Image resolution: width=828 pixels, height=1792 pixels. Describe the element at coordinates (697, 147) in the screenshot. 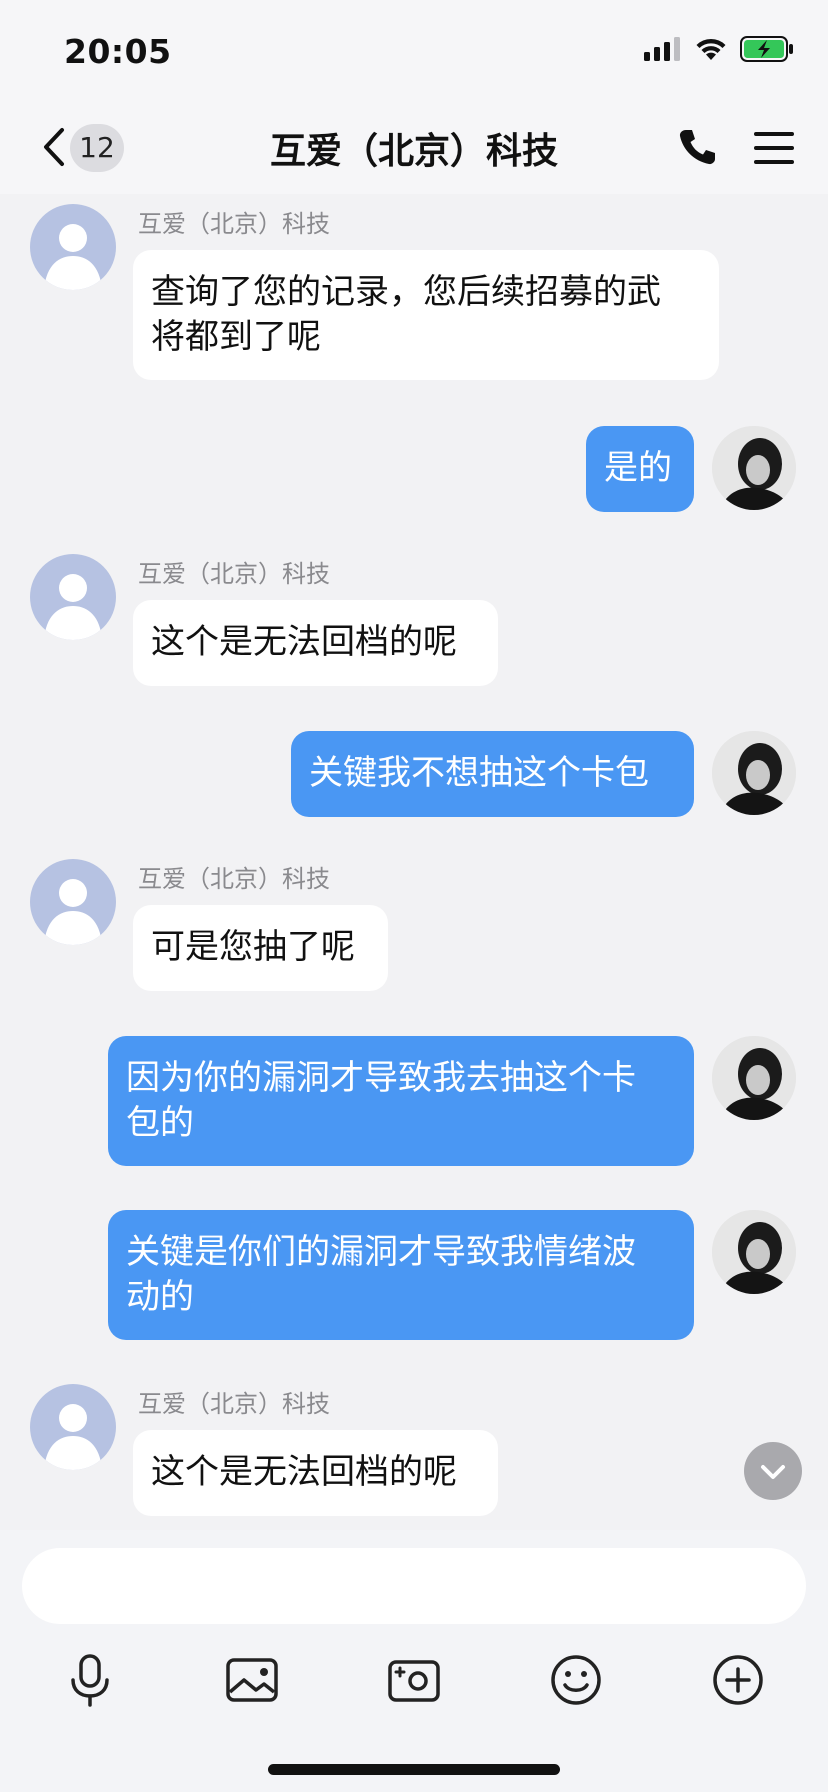

I see `phone-icon` at that location.